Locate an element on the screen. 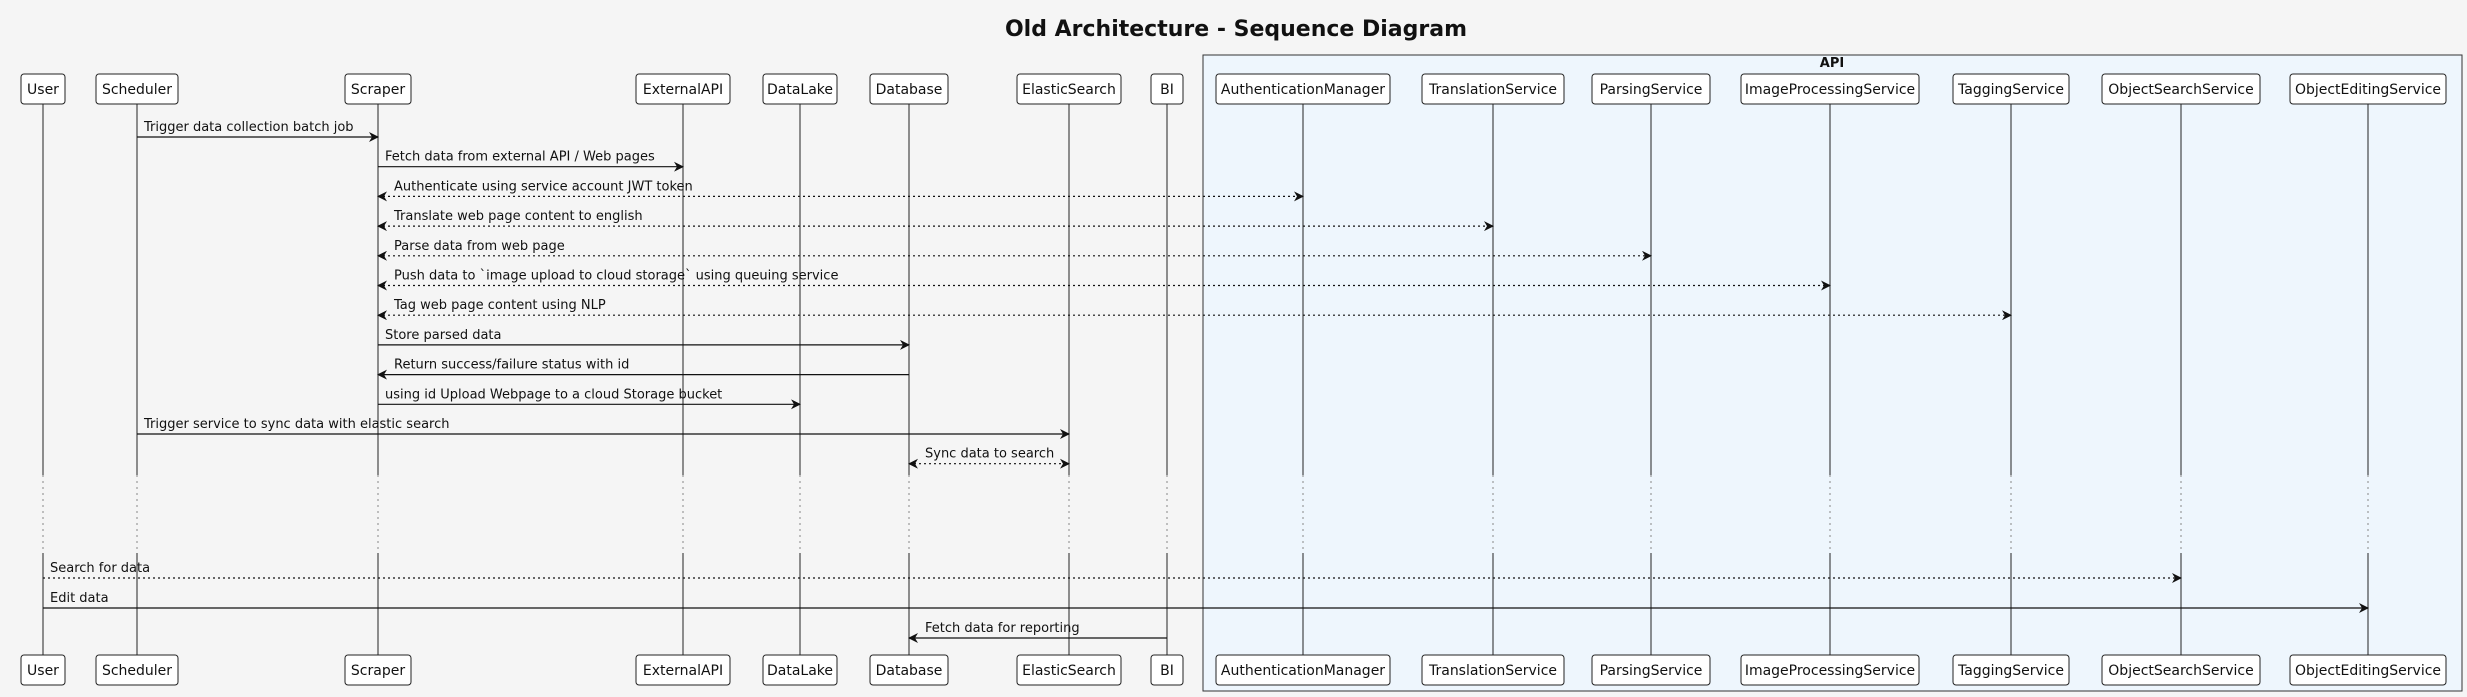  message-label: Search for data is located at coordinates (100, 568).